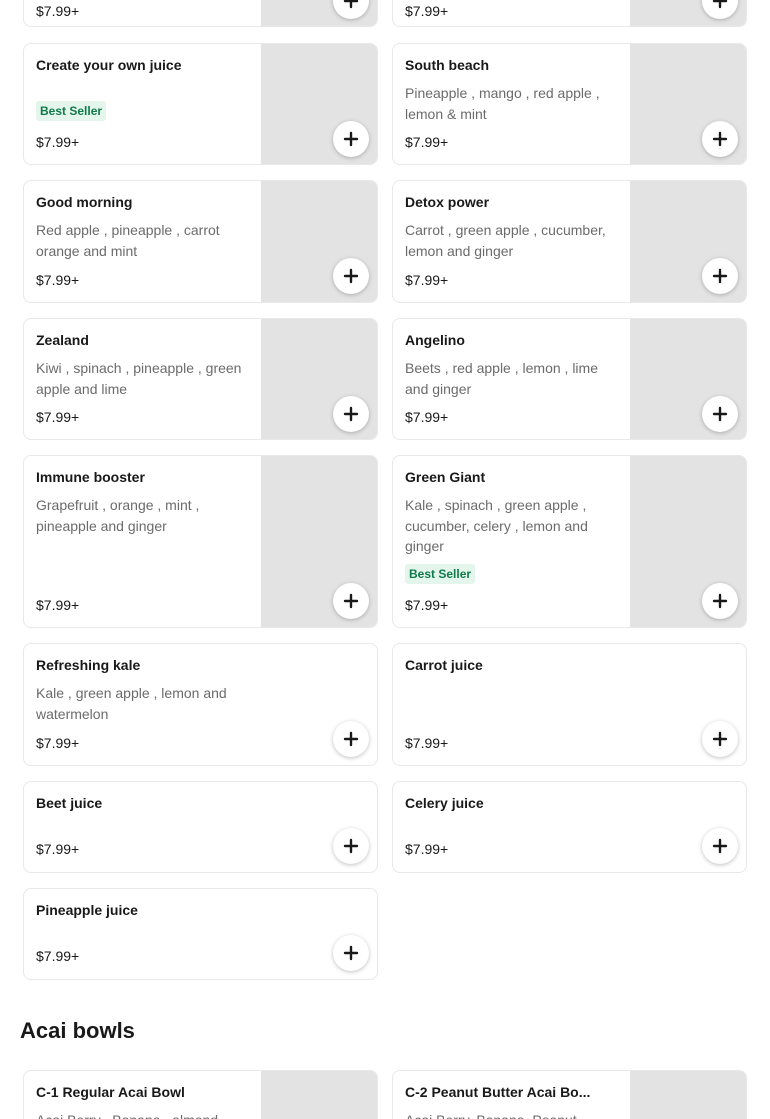 The image size is (770, 1119). What do you see at coordinates (69, 803) in the screenshot?
I see `item-title: Beet juice` at bounding box center [69, 803].